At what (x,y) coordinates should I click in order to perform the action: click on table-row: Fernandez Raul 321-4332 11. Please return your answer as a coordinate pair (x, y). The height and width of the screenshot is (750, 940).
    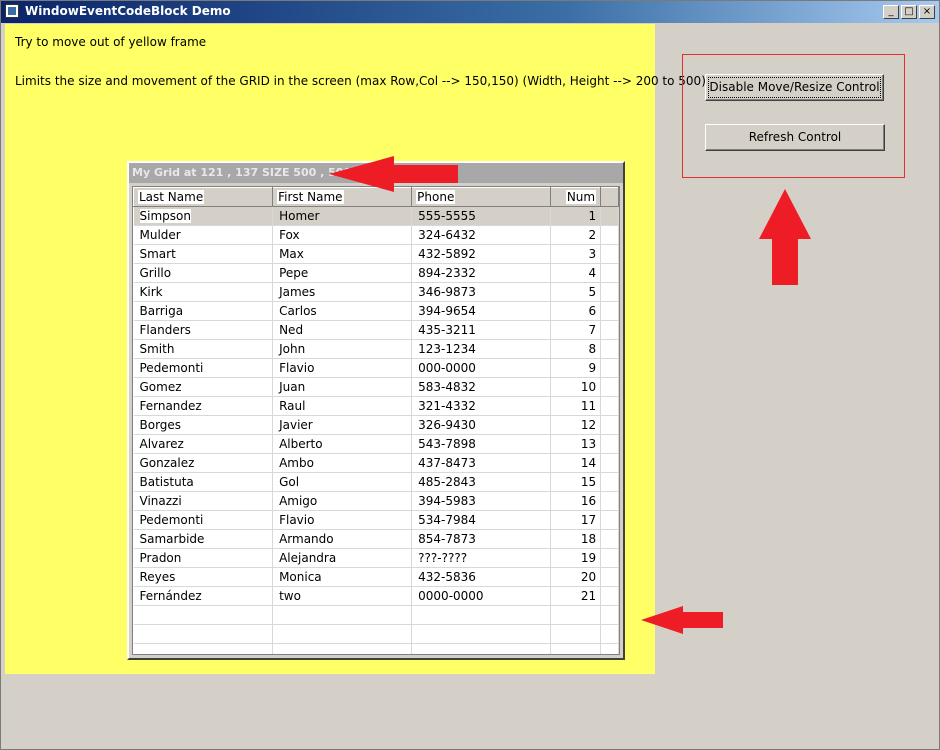
    Looking at the image, I should click on (376, 406).